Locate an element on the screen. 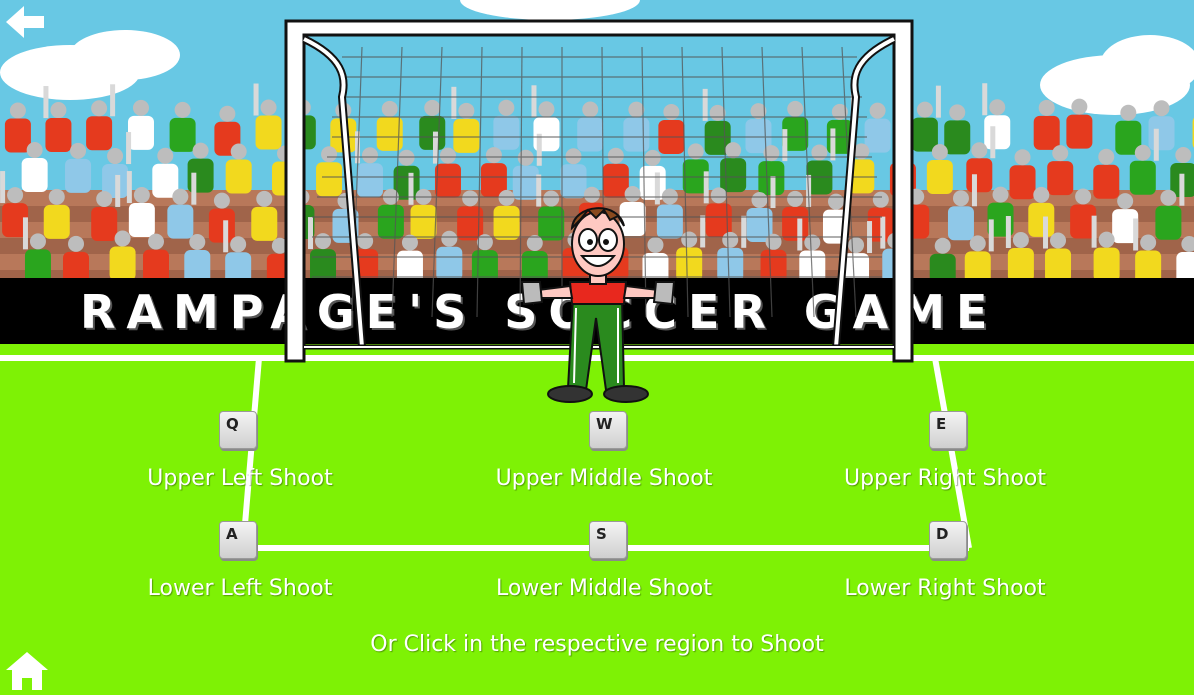 This screenshot has height=695, width=1194. lower-middle-shoot-label: Lower Middle Shoot is located at coordinates (603, 588).